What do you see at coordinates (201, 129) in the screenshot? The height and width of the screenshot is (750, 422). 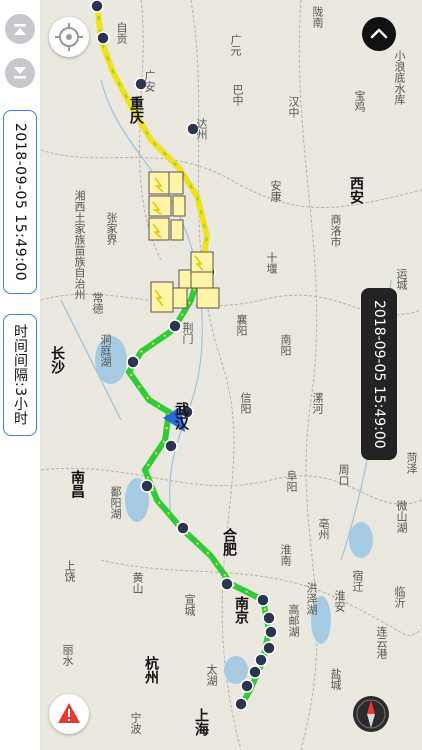 I see `map-label-dazhou: 达州` at bounding box center [201, 129].